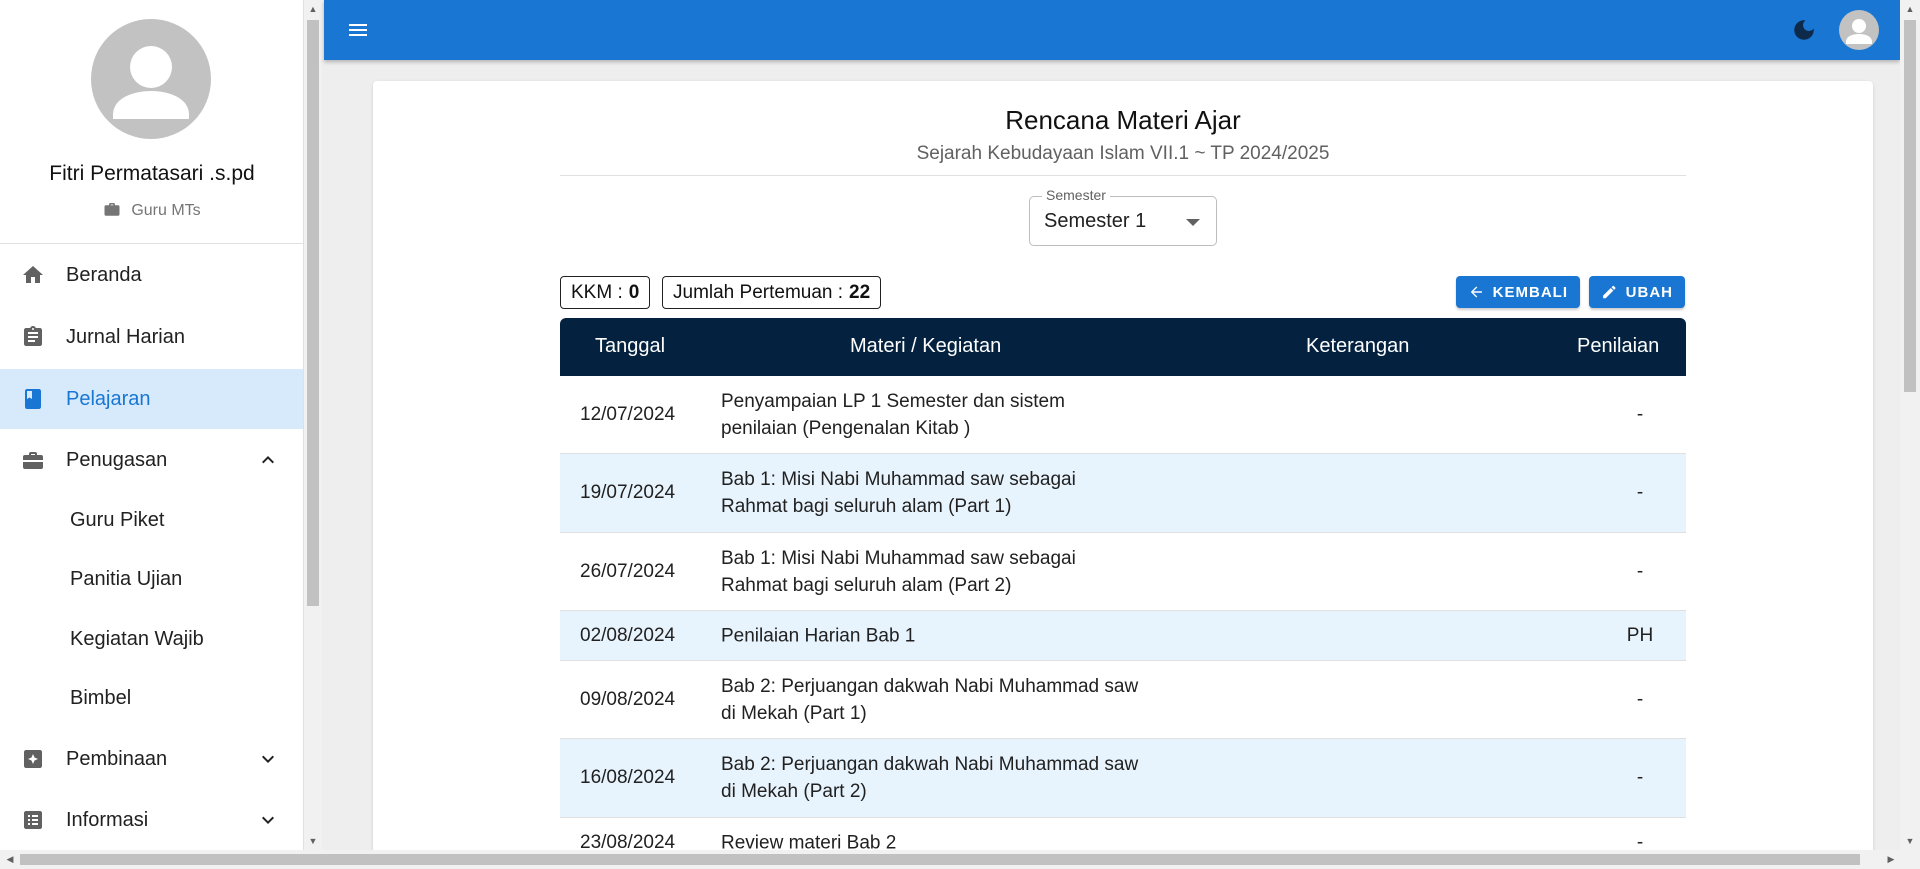  I want to click on pertemuan-value: 22, so click(860, 292).